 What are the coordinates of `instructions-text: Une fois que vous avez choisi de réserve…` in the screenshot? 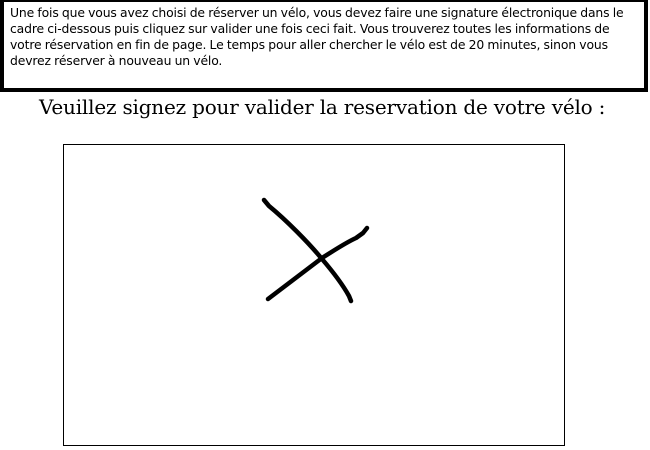 It's located at (317, 36).